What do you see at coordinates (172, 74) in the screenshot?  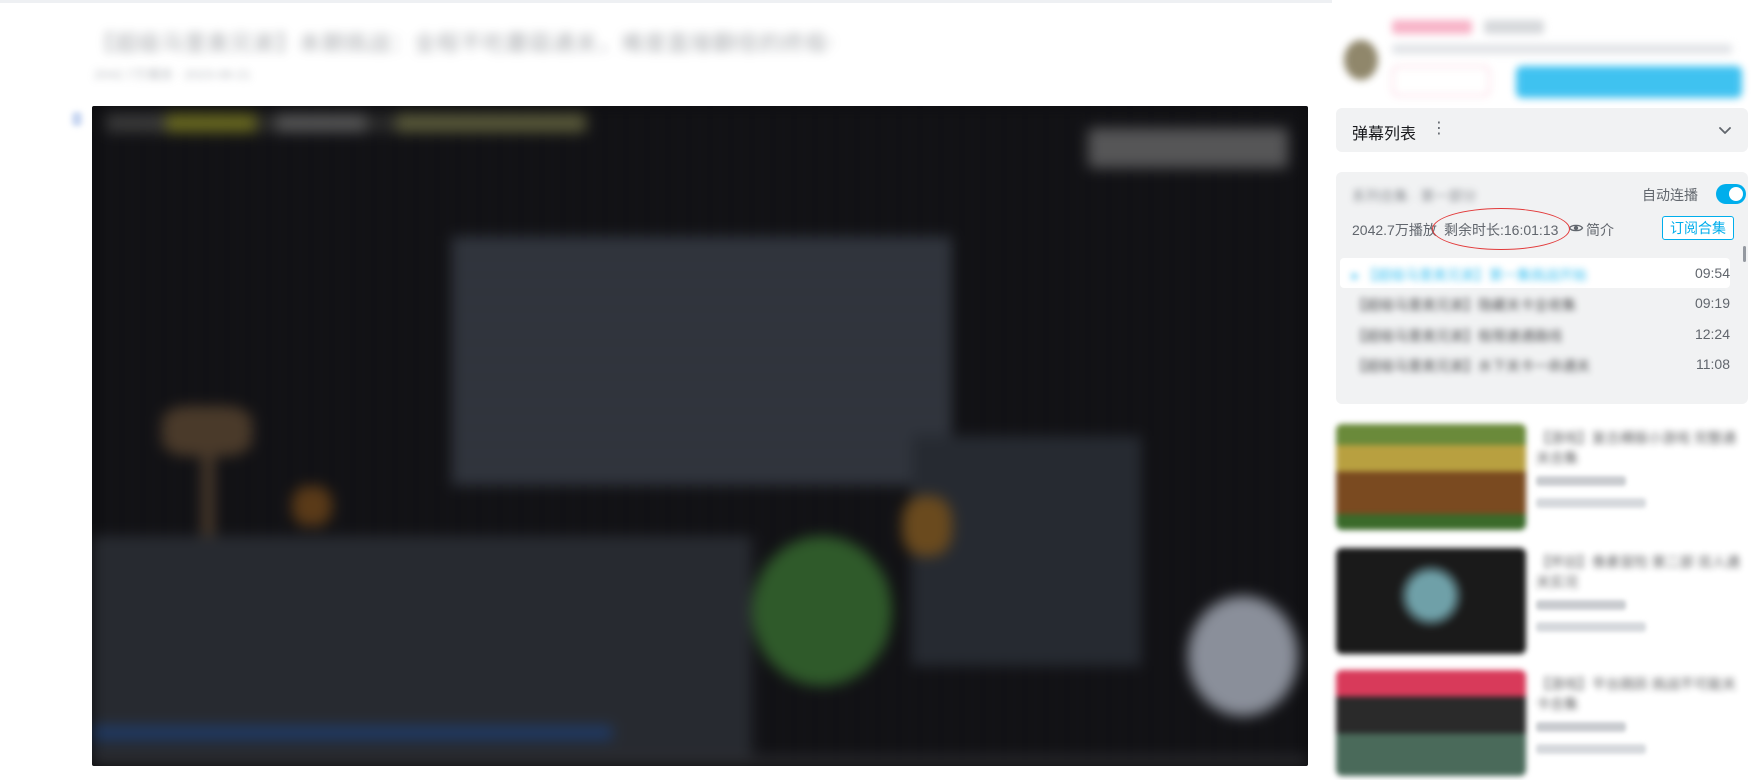 I see `video-meta: 2042.7万播放 · 2023-08-21` at bounding box center [172, 74].